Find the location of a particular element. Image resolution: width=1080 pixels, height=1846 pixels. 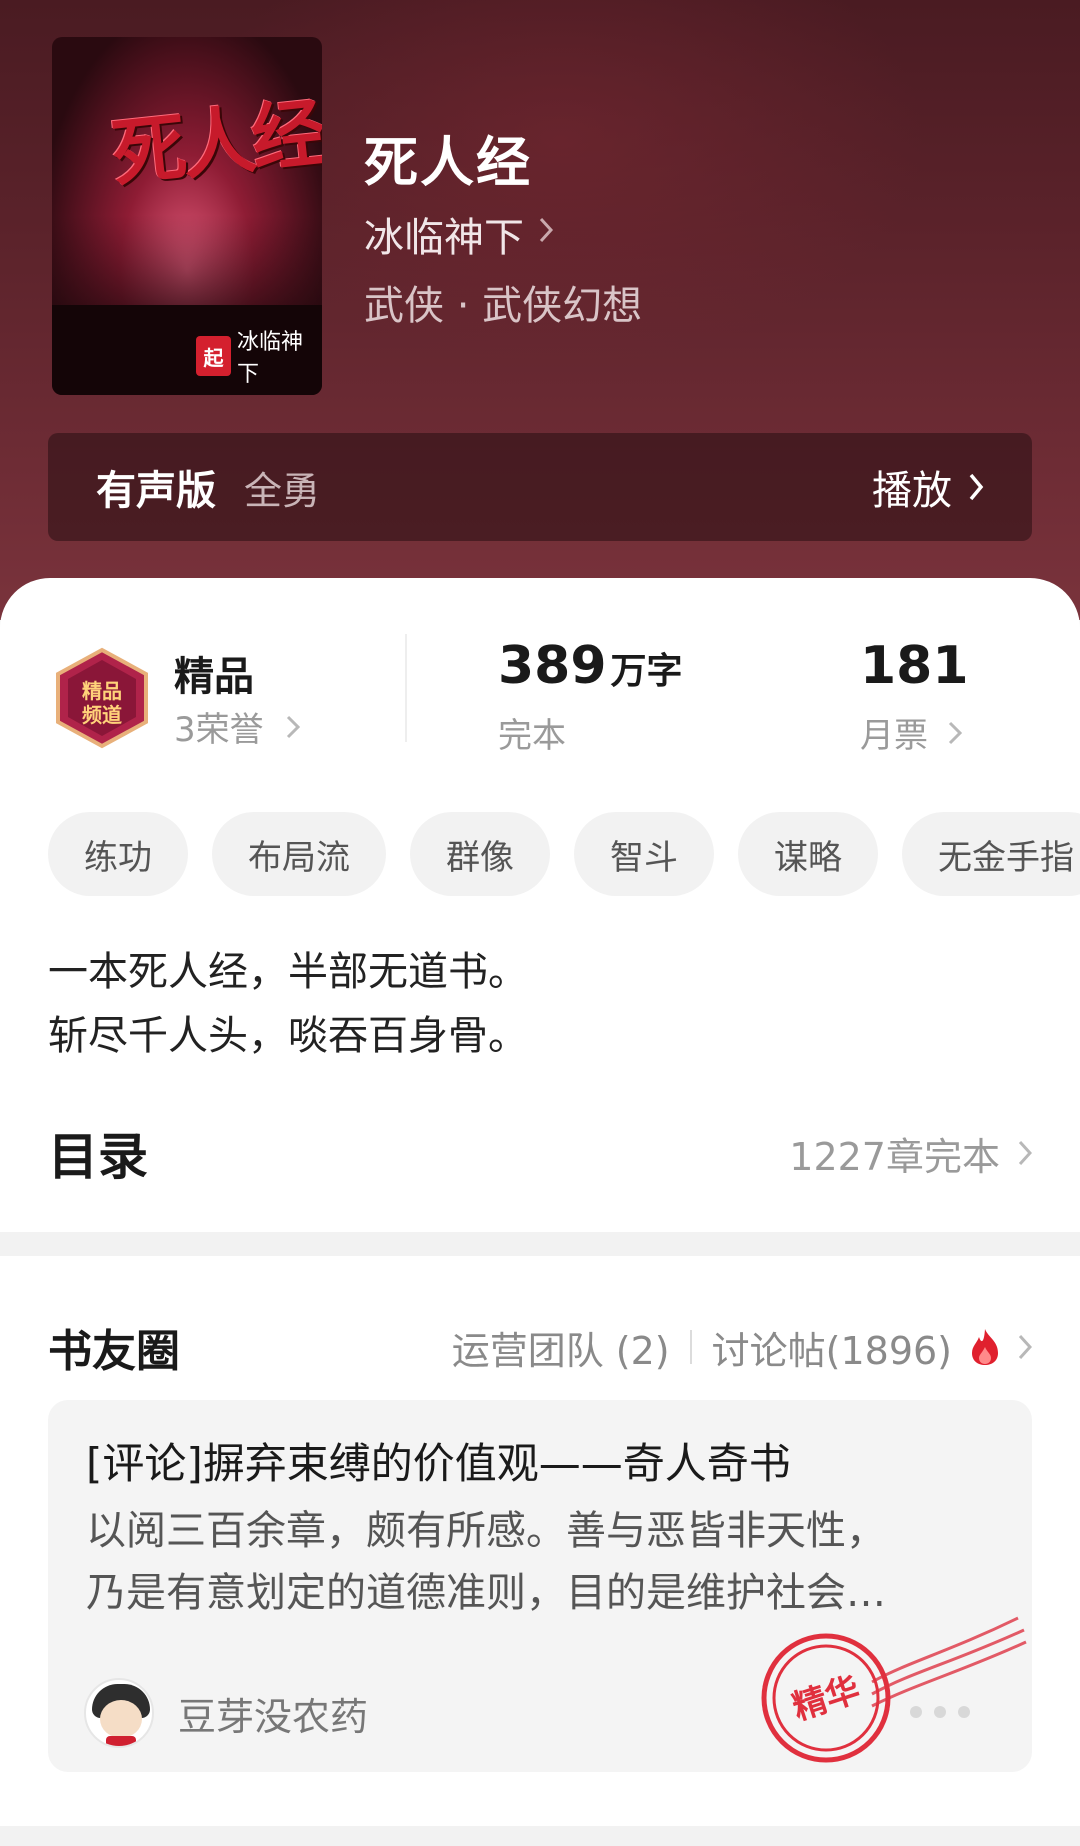

monthly-ticket-label: 月票 is located at coordinates (894, 736).